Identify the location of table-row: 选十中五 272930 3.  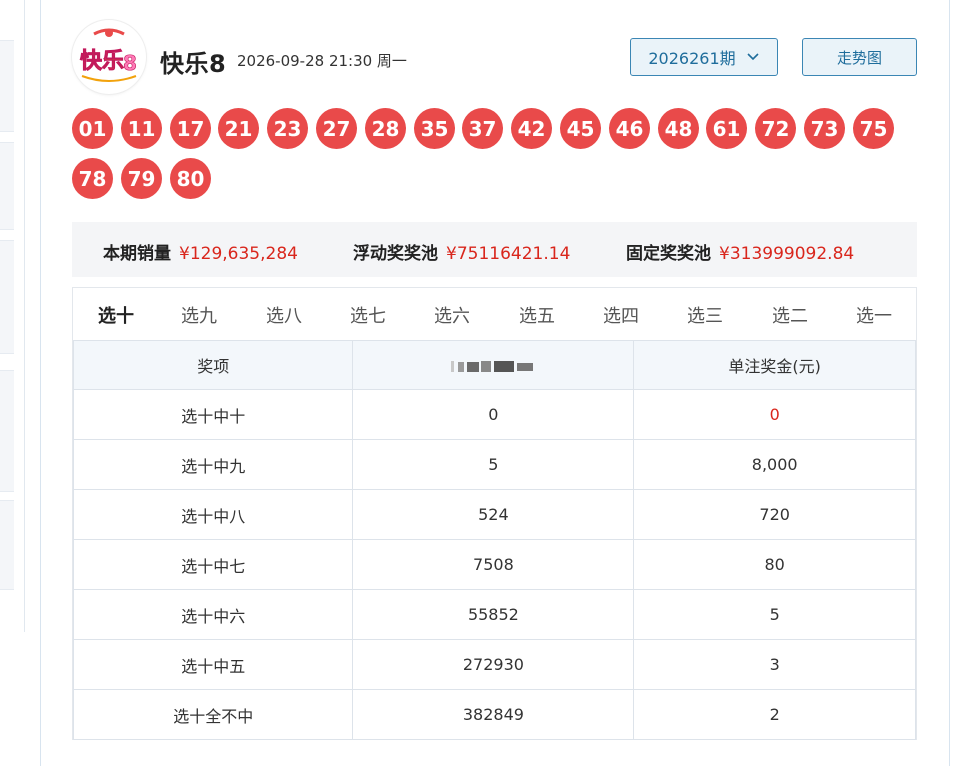
(494, 664).